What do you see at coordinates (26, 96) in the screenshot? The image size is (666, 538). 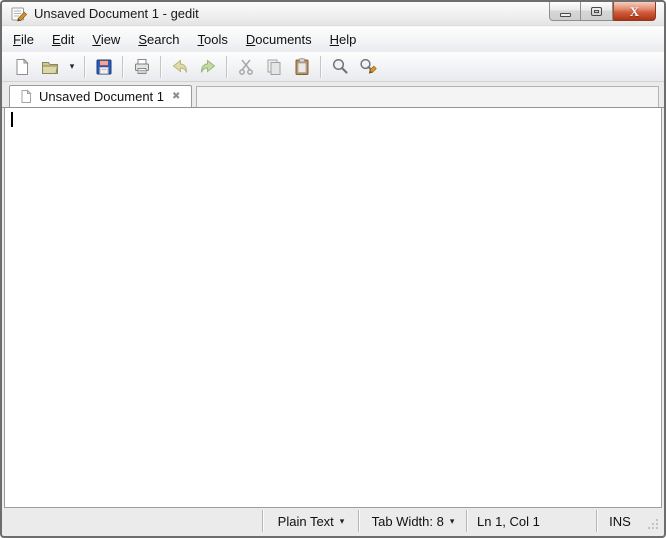 I see `document-icon` at bounding box center [26, 96].